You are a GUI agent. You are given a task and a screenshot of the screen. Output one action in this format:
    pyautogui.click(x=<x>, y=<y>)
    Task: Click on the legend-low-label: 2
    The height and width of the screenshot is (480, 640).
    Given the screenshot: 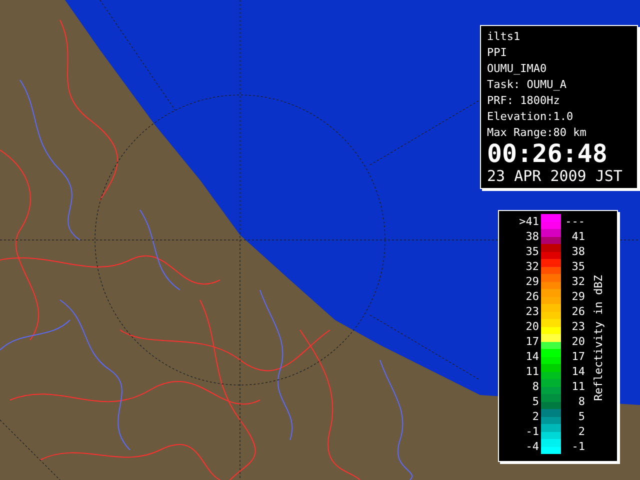 What is the action you would take?
    pyautogui.click(x=535, y=416)
    